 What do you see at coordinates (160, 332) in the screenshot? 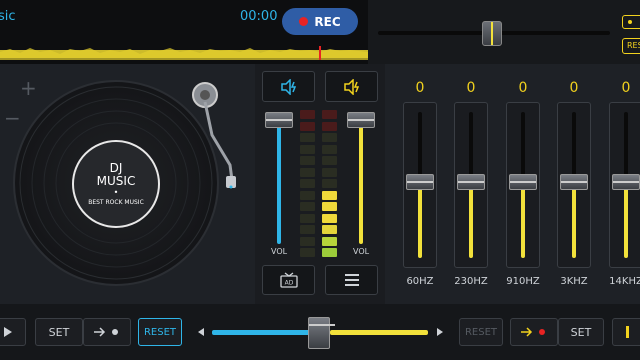
I see `reset-left-button: RESET` at bounding box center [160, 332].